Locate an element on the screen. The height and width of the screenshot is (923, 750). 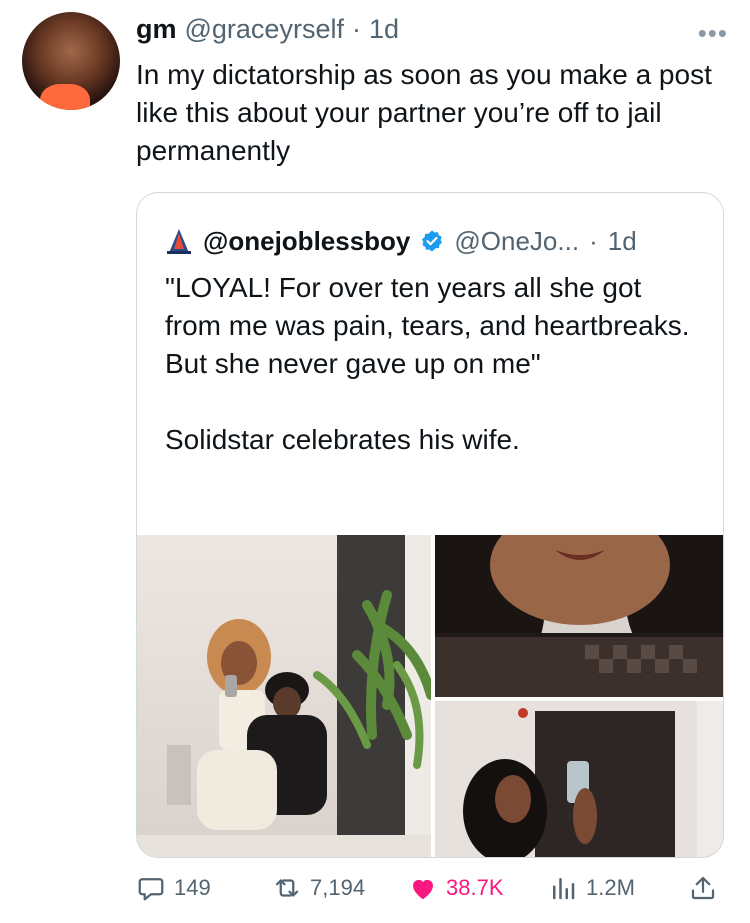
quoted-tweet-header: @onejoblessboy @OneJo... · 1d is located at coordinates (437, 241).